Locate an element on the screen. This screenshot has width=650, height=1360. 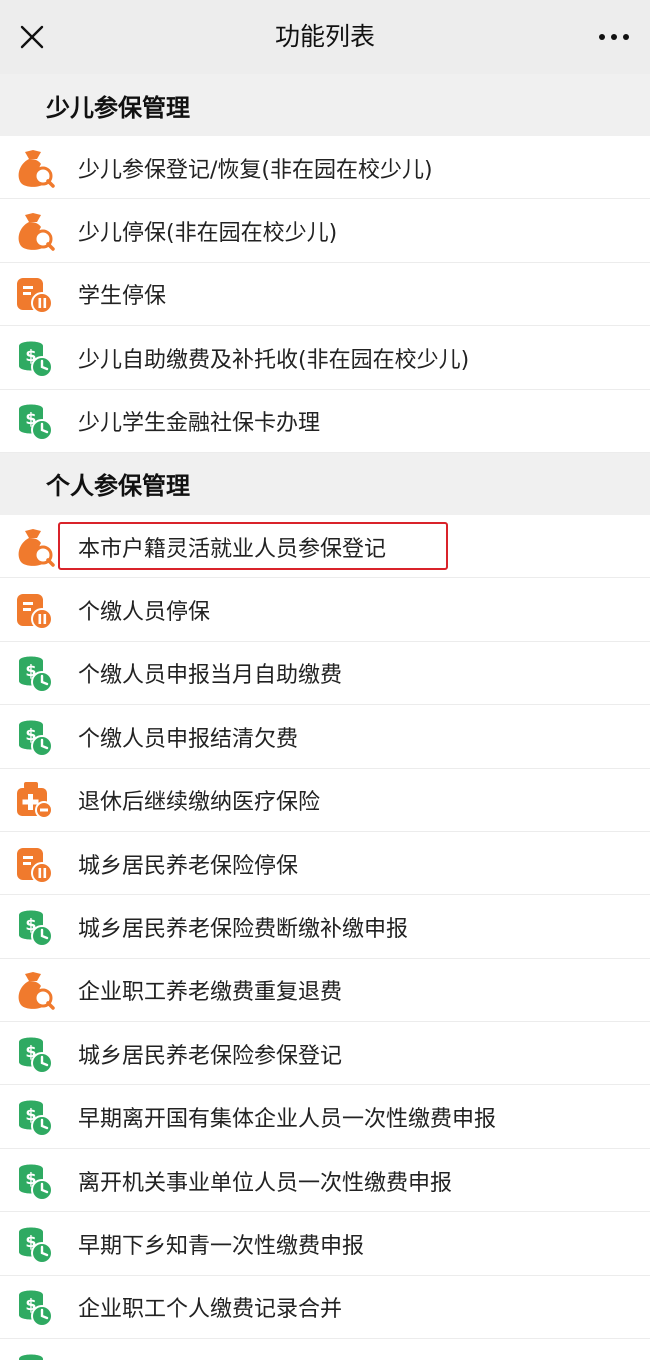
medical-kit-icon is located at coordinates (34, 800).